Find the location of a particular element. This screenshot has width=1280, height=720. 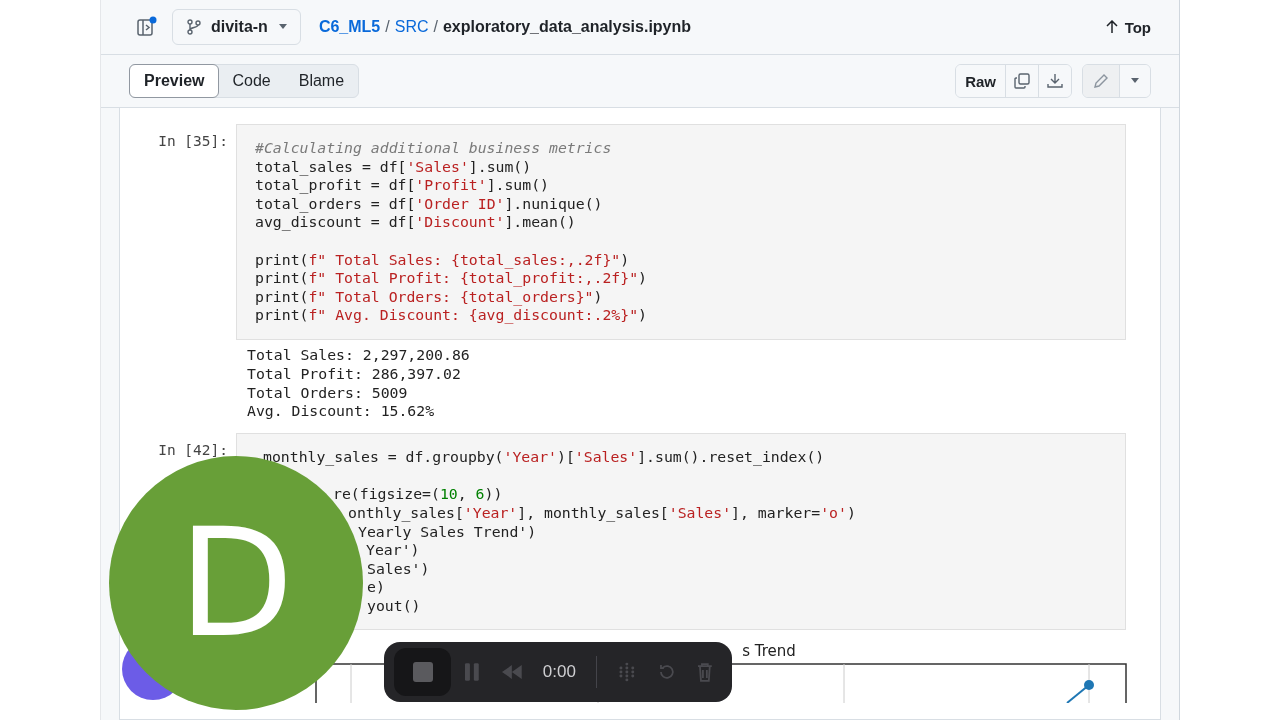

edit-button is located at coordinates (1101, 81).